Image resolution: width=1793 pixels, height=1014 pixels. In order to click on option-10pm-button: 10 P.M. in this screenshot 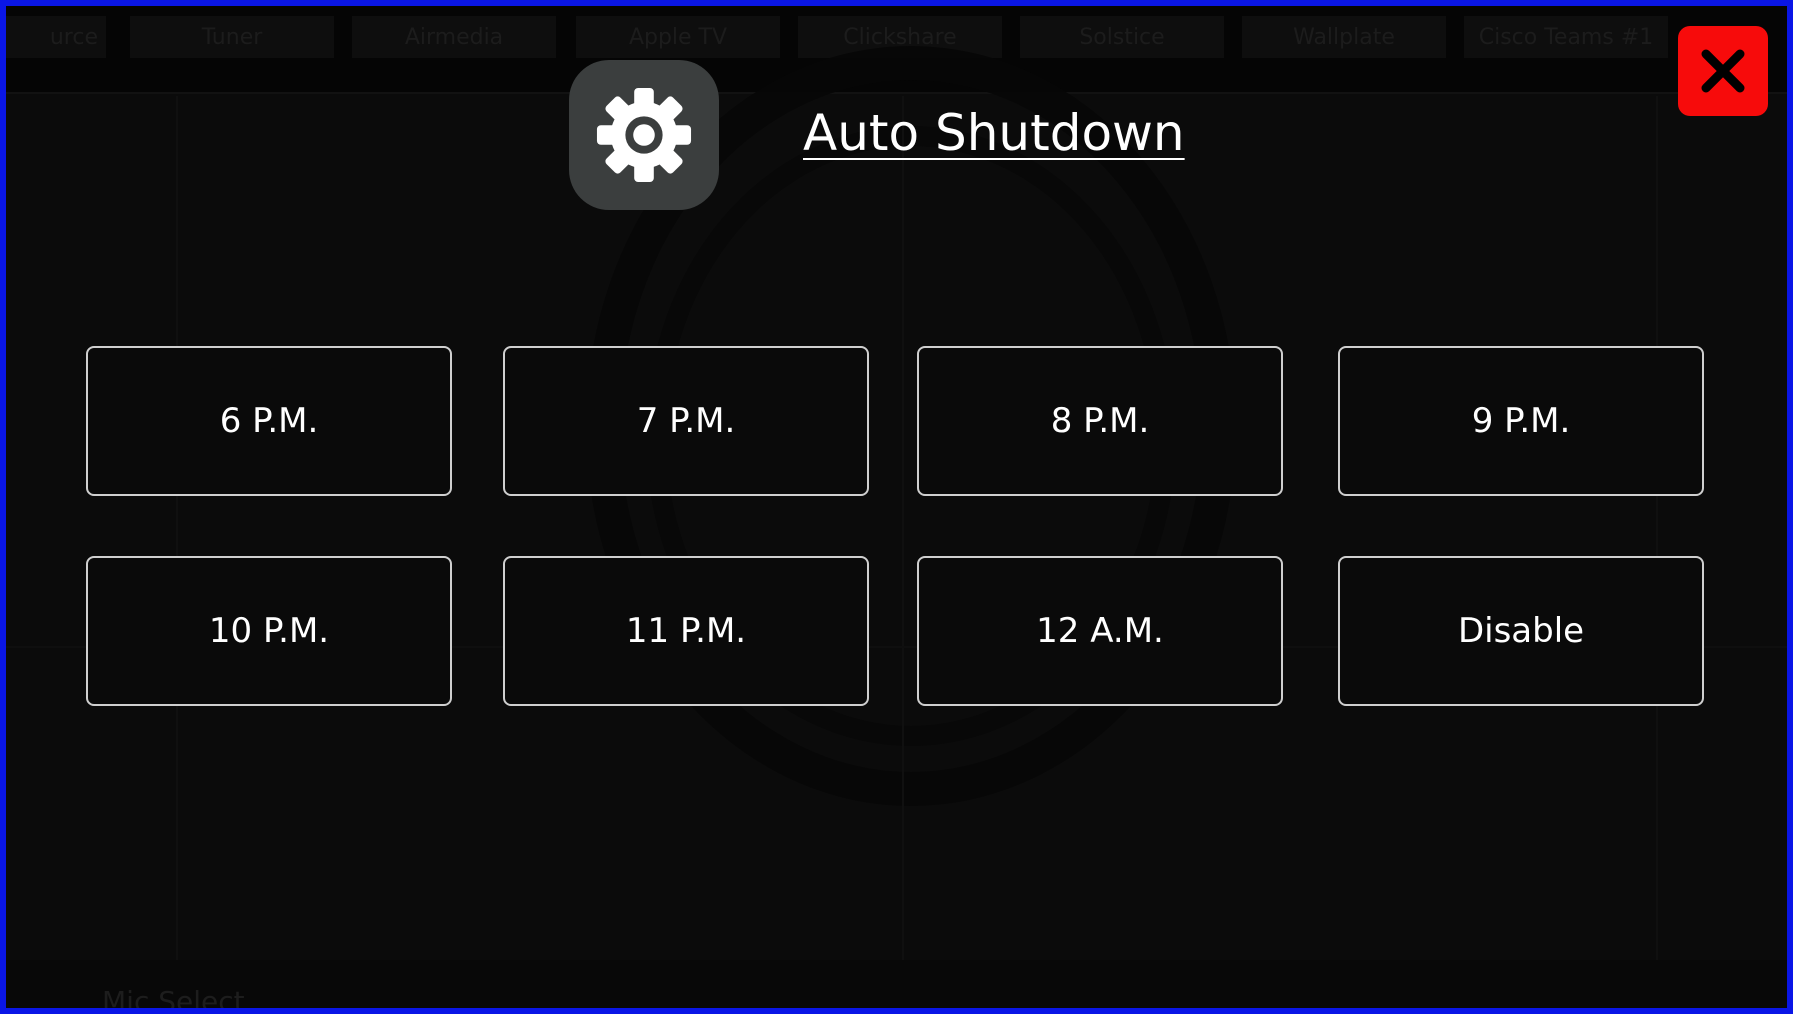, I will do `click(269, 631)`.